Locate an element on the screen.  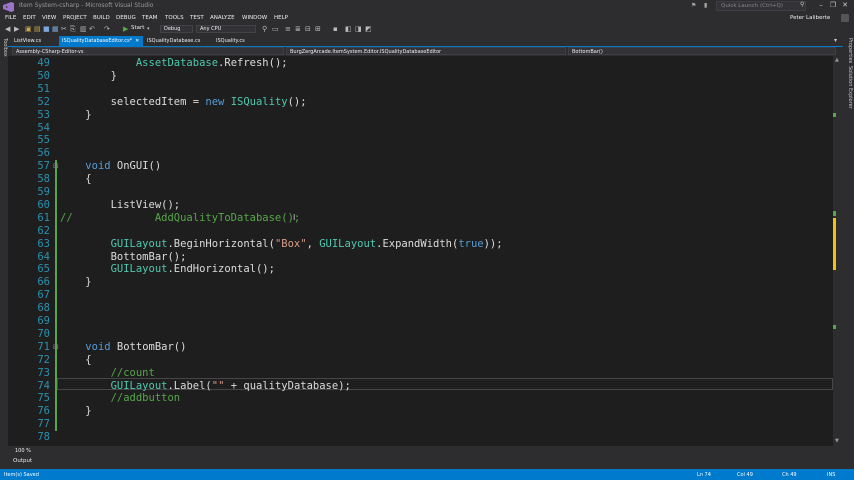
code-text: GUILayout.Label("" + qualityDatabase); is located at coordinates (205, 386).